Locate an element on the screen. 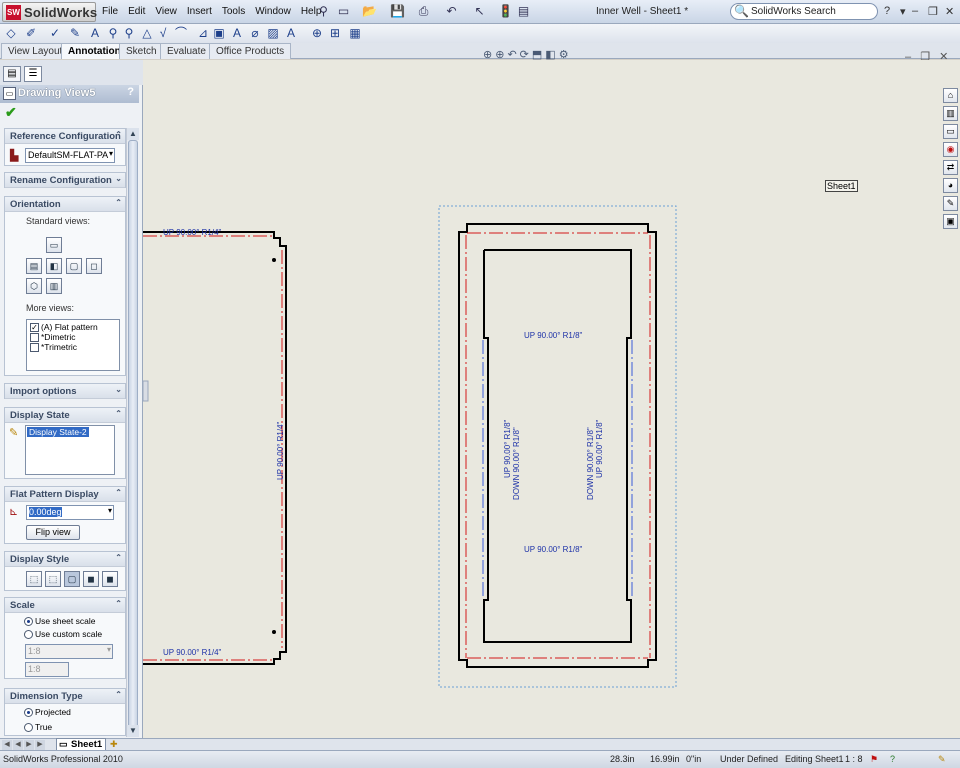 The width and height of the screenshot is (960, 768). tab-view-layout: View Layout is located at coordinates (35, 51).